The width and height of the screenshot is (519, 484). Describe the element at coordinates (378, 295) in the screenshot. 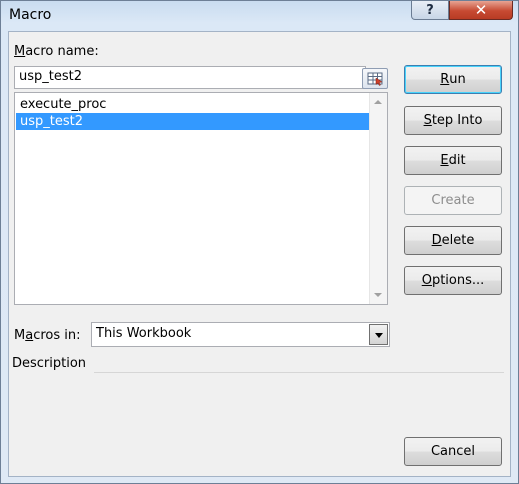

I see `scroll-down-icon` at that location.